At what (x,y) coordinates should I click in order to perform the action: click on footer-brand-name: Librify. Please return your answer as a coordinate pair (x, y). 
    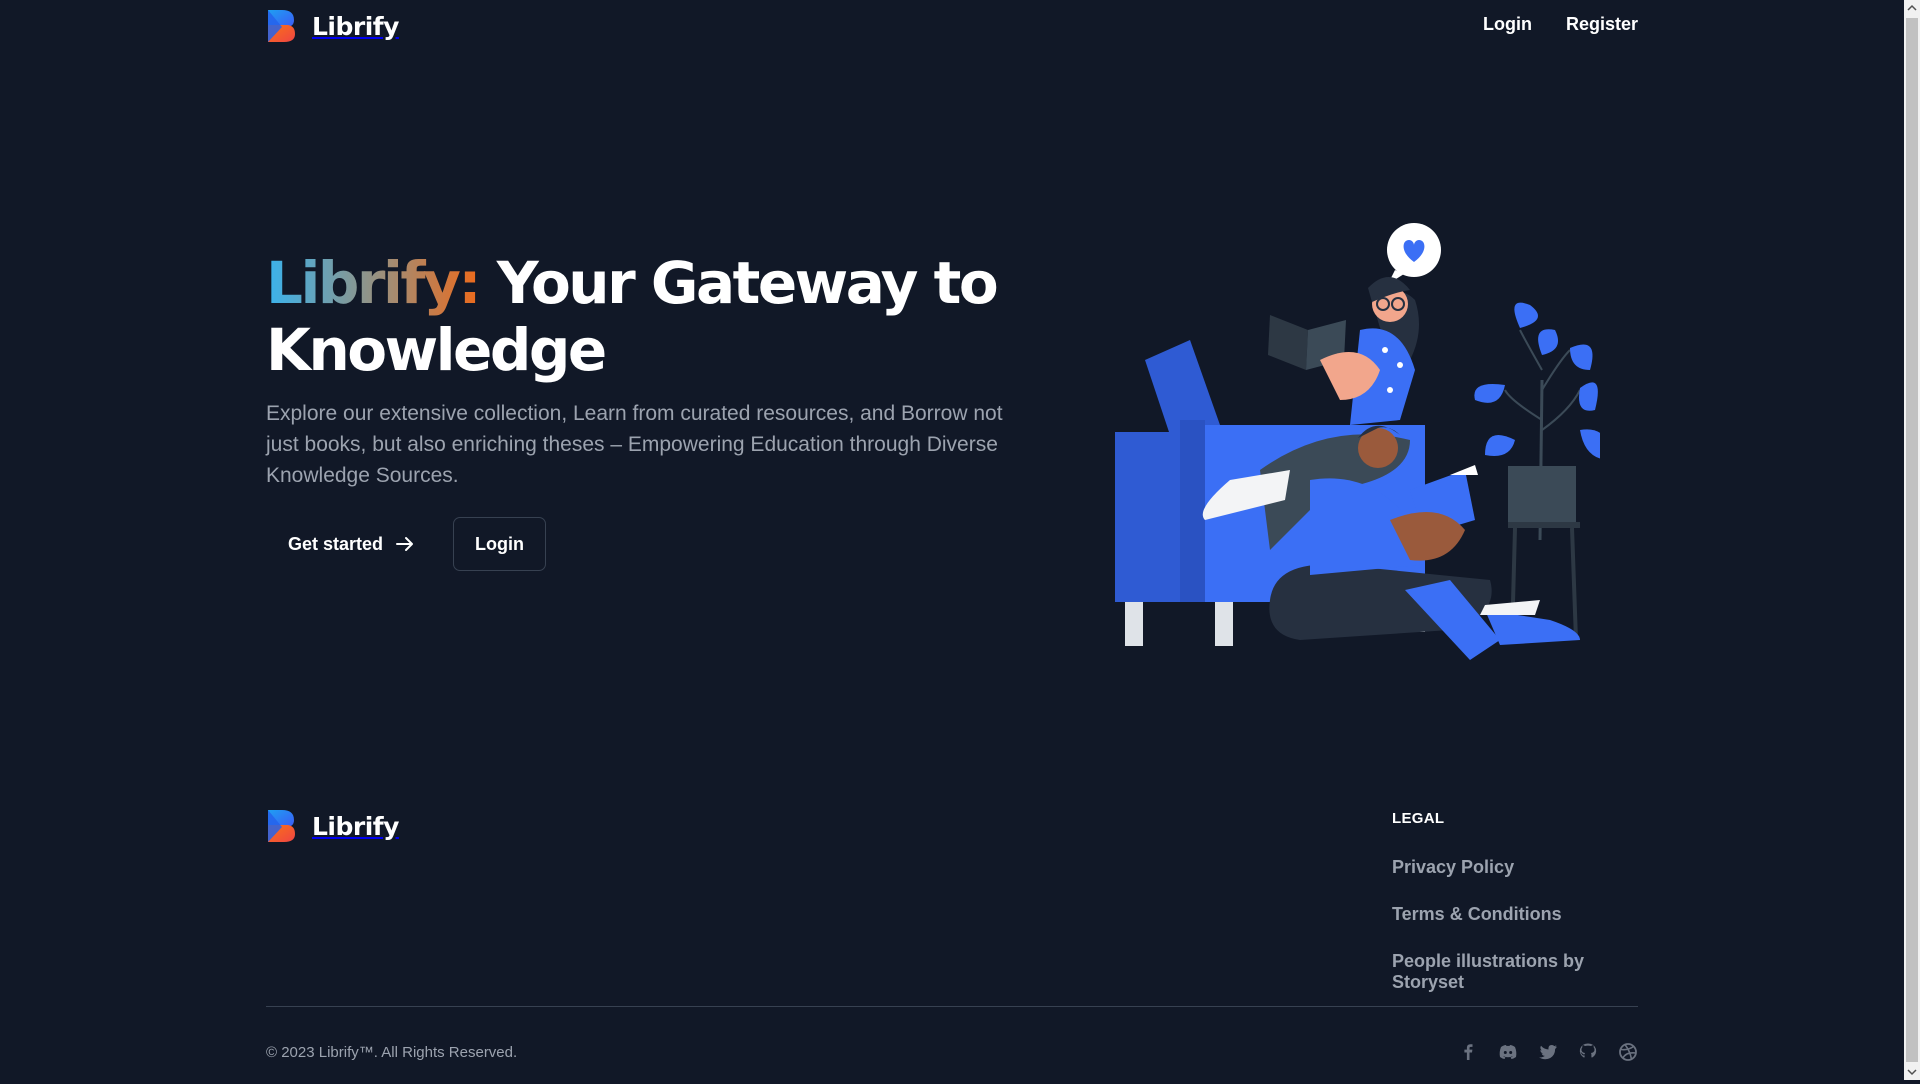
    Looking at the image, I should click on (355, 826).